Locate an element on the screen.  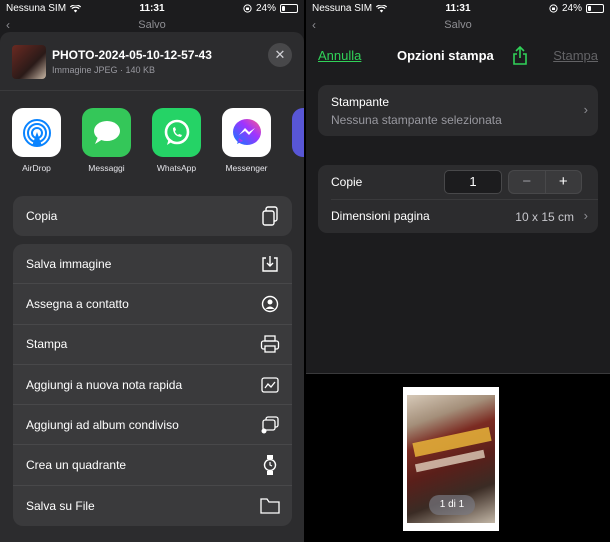
file-meta: Immagine JPEG · 140 KB is located at coordinates (104, 70).